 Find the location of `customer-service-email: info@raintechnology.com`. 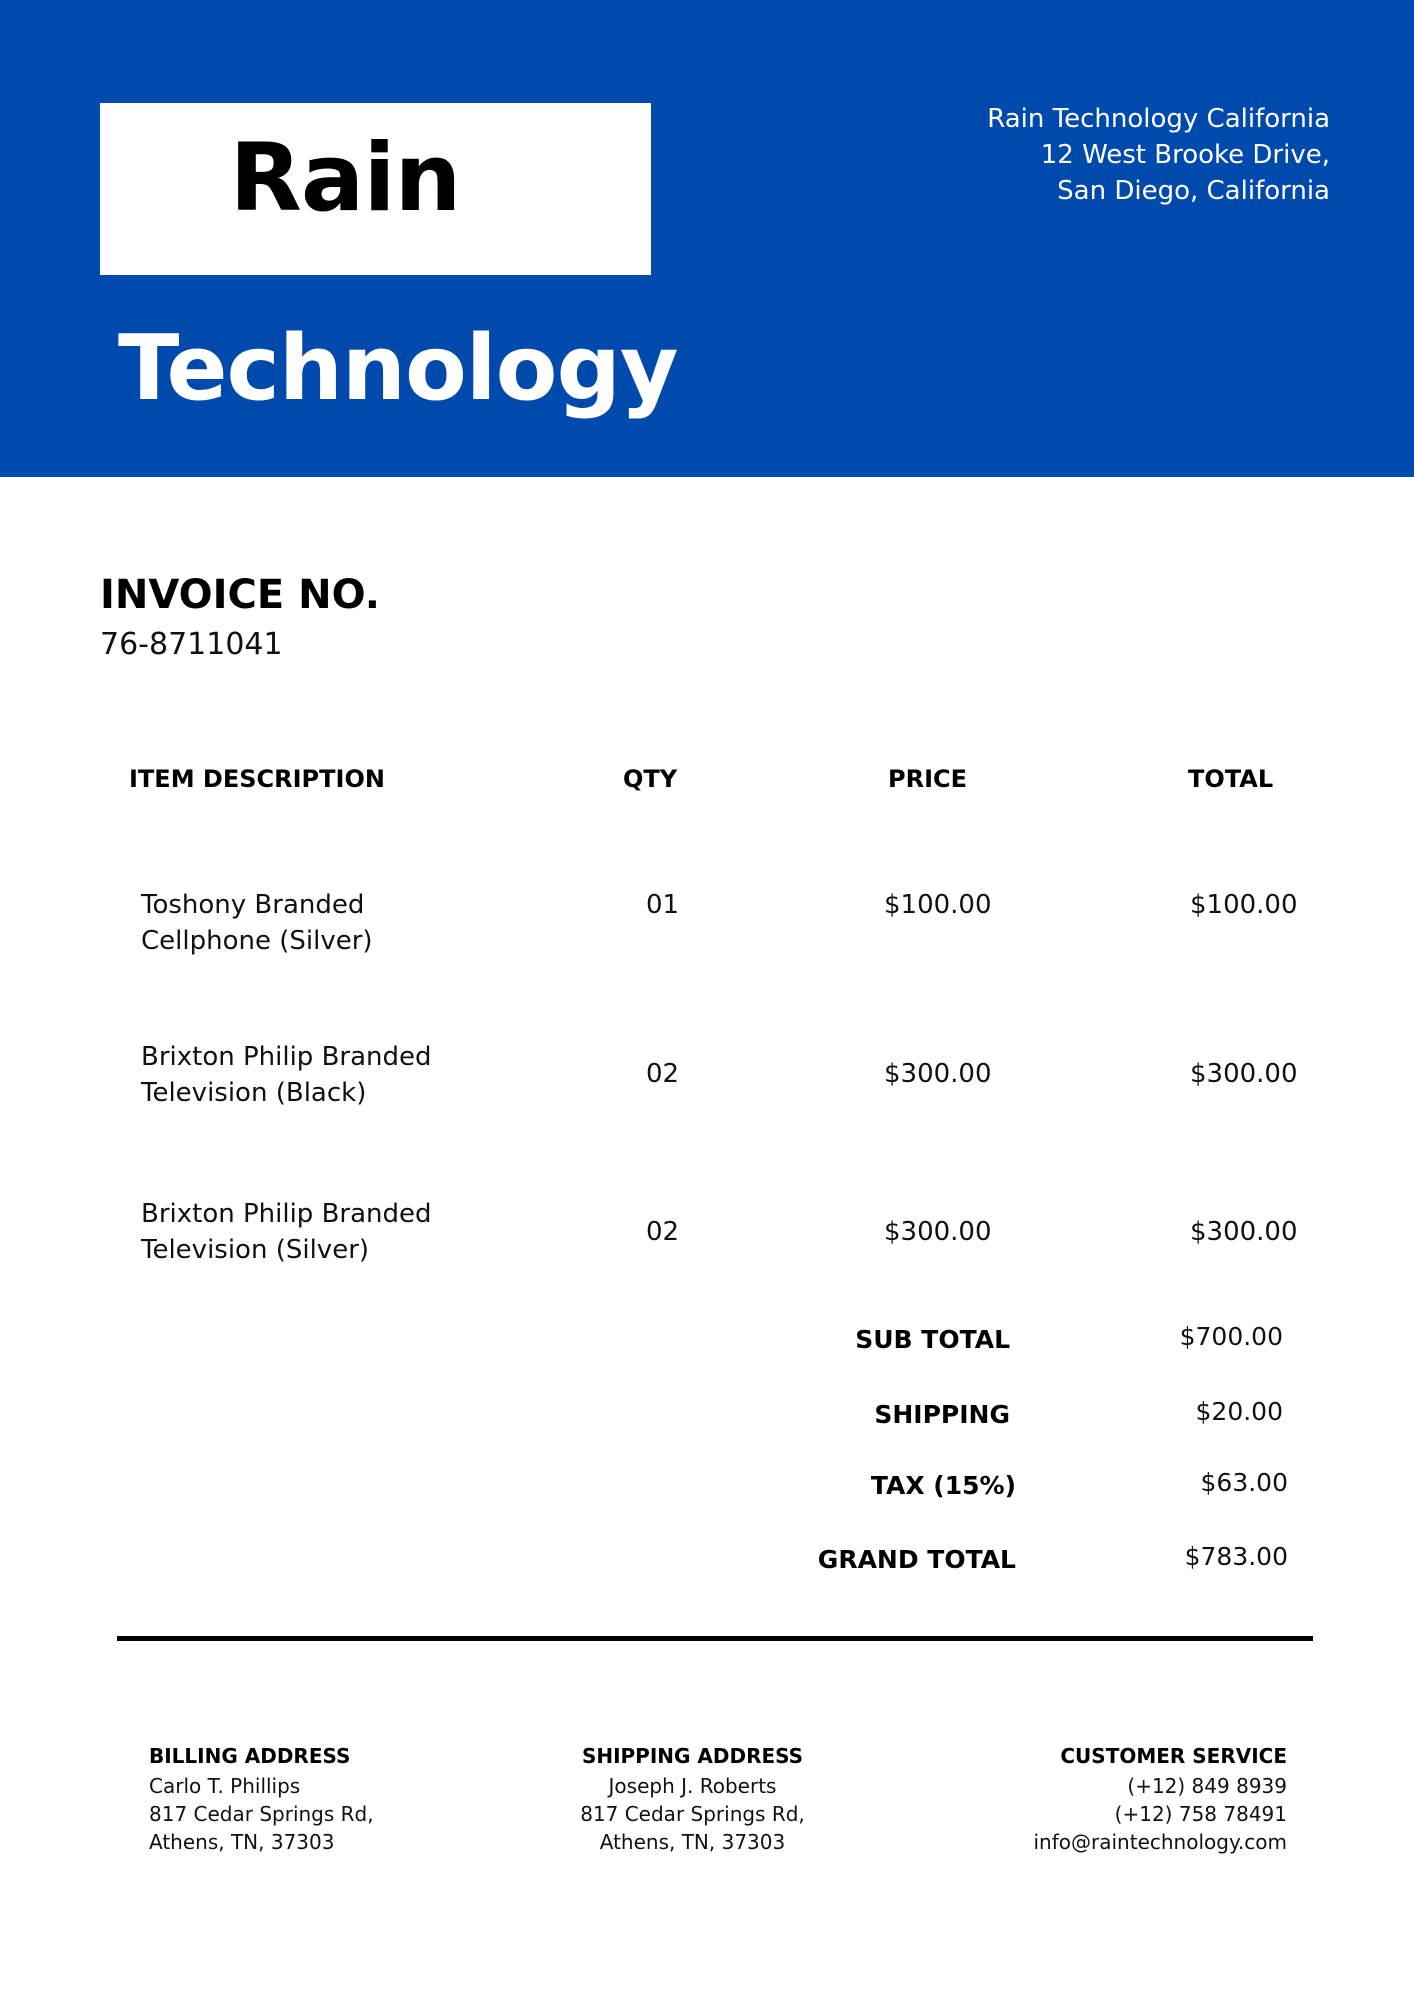

customer-service-email: info@raintechnology.com is located at coordinates (1161, 1842).